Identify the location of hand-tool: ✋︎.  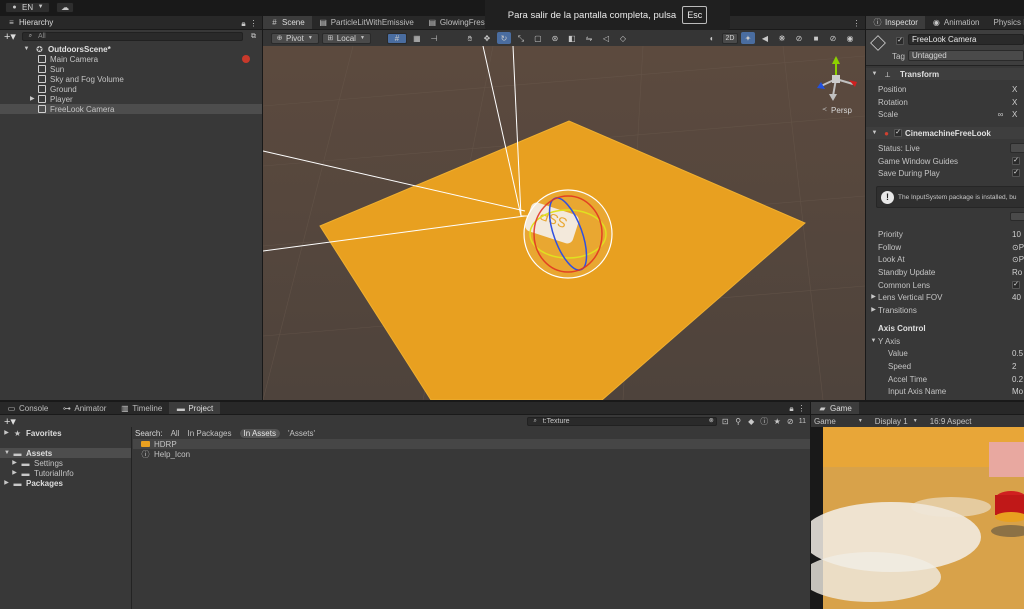
(470, 38).